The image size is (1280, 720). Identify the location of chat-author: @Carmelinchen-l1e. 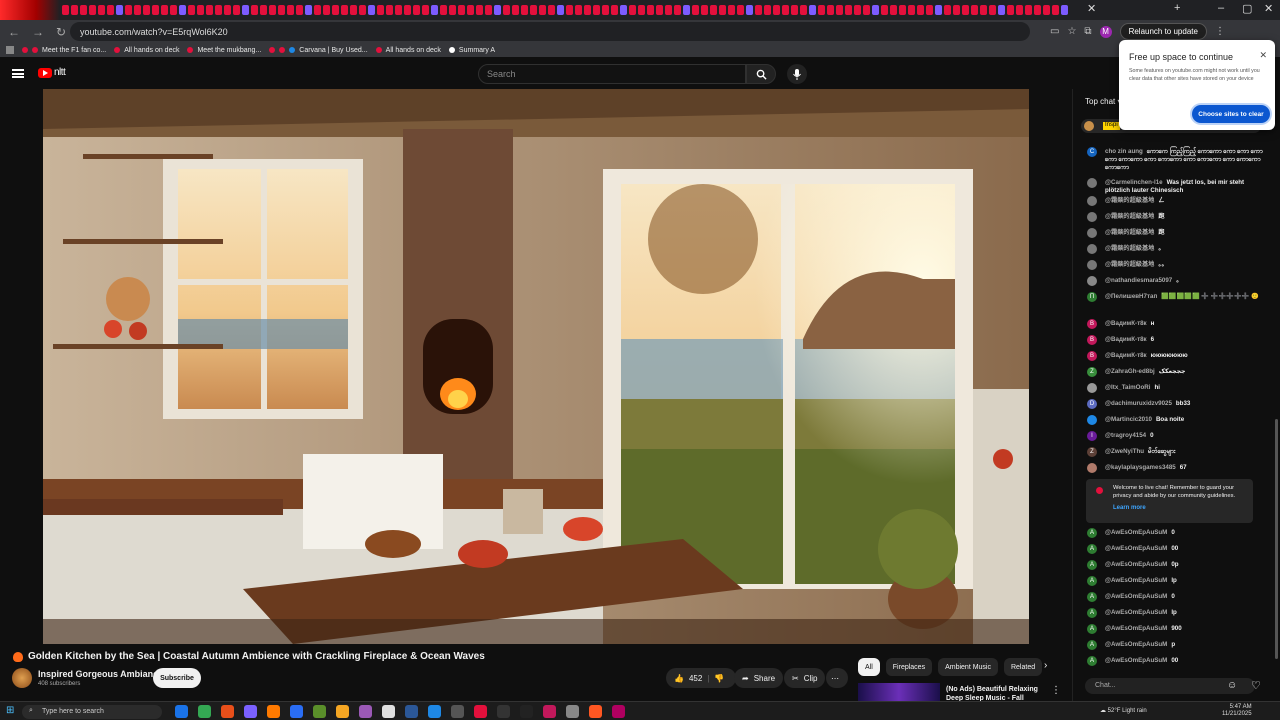
(1134, 182).